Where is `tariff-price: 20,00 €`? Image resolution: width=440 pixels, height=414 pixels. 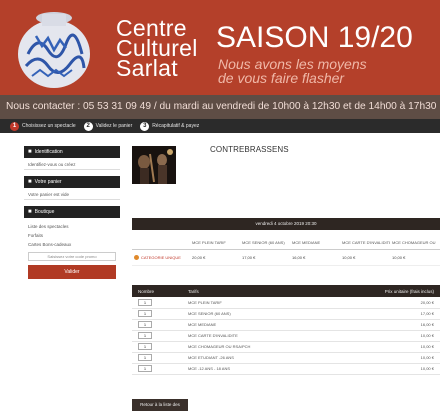 tariff-price: 20,00 € is located at coordinates (396, 303).